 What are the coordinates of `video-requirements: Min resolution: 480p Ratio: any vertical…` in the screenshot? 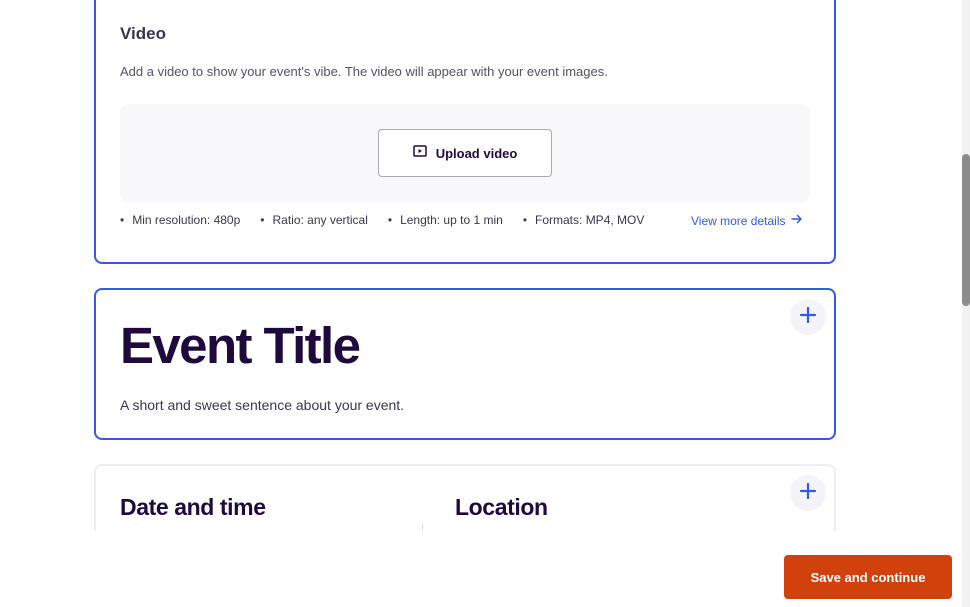 It's located at (392, 220).